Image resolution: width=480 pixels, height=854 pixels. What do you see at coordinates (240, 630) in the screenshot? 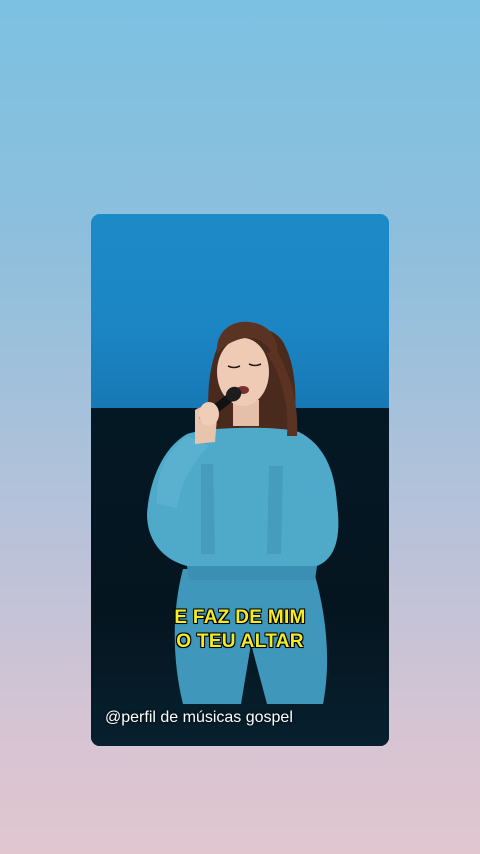
I see `lyrics-caption: E FAZ DE MIM O TEU ALTAR` at bounding box center [240, 630].